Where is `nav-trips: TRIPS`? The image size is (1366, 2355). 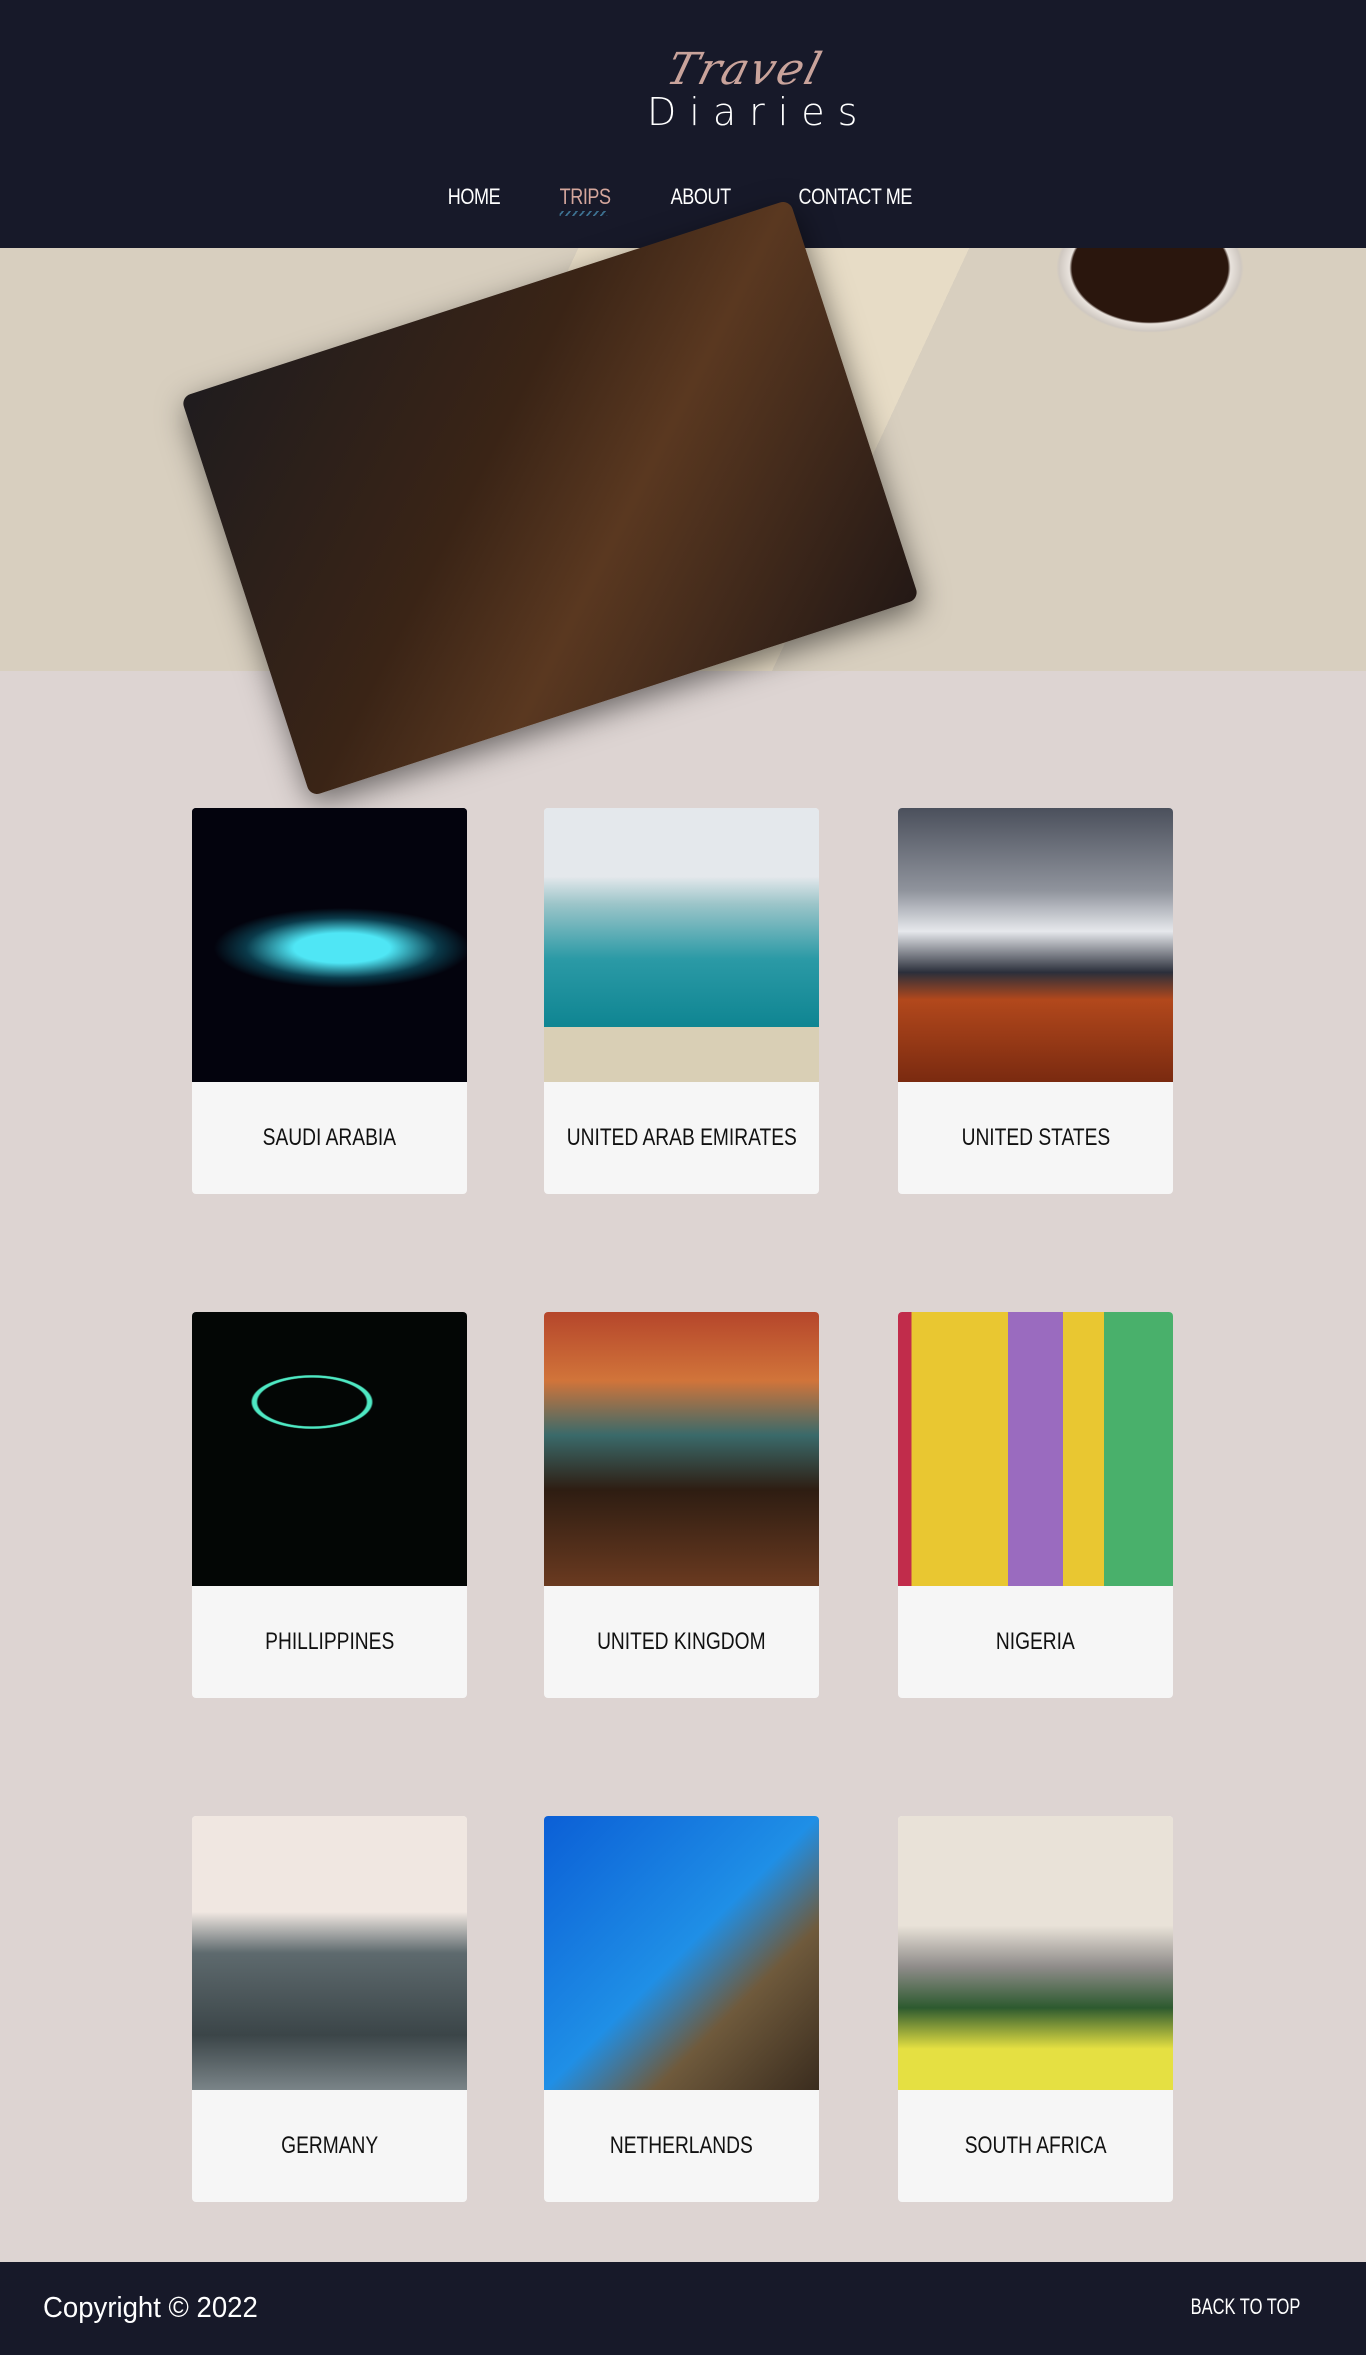 nav-trips: TRIPS is located at coordinates (585, 200).